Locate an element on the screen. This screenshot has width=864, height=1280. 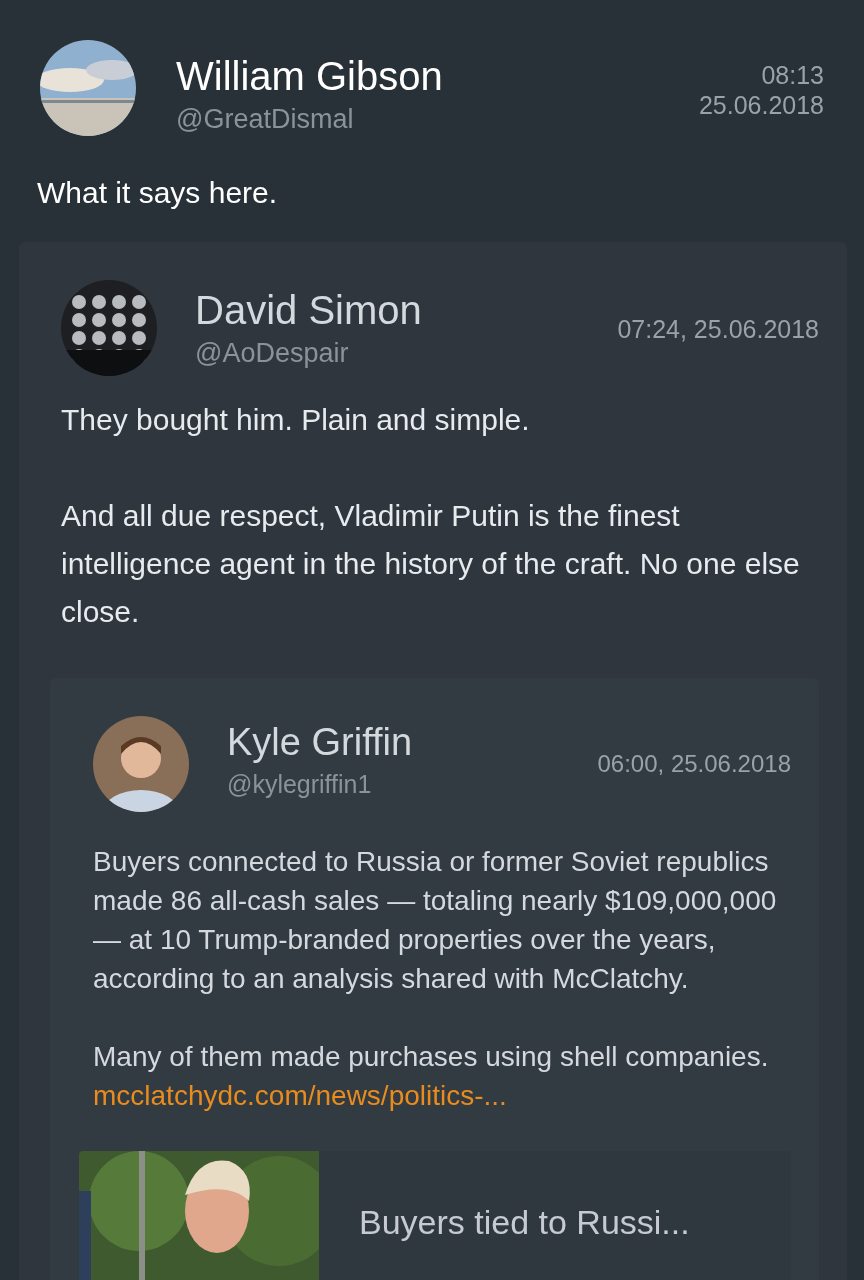
author-name: David Simon is located at coordinates (309, 310).